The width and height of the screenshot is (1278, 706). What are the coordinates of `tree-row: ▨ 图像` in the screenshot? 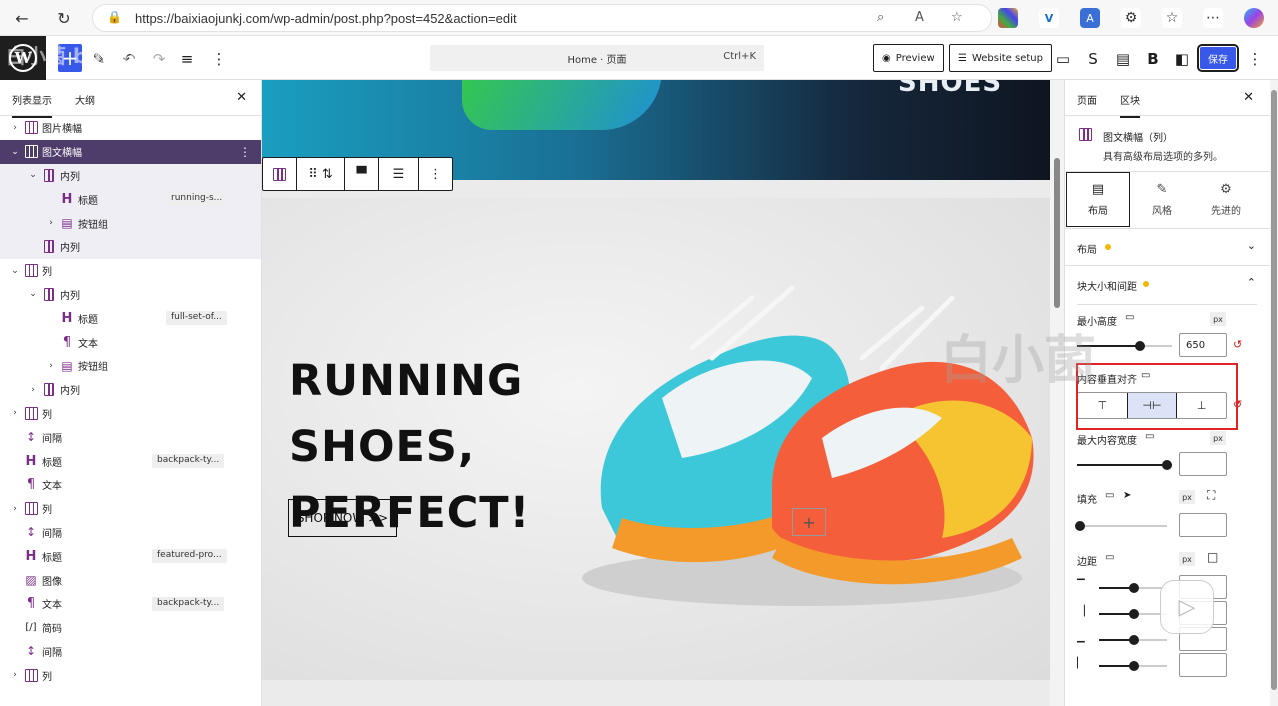 It's located at (130, 580).